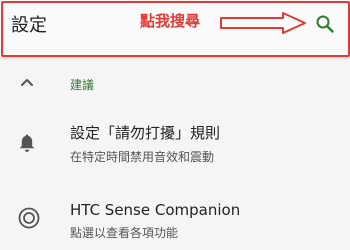  What do you see at coordinates (29, 218) in the screenshot?
I see `companion-icon` at bounding box center [29, 218].